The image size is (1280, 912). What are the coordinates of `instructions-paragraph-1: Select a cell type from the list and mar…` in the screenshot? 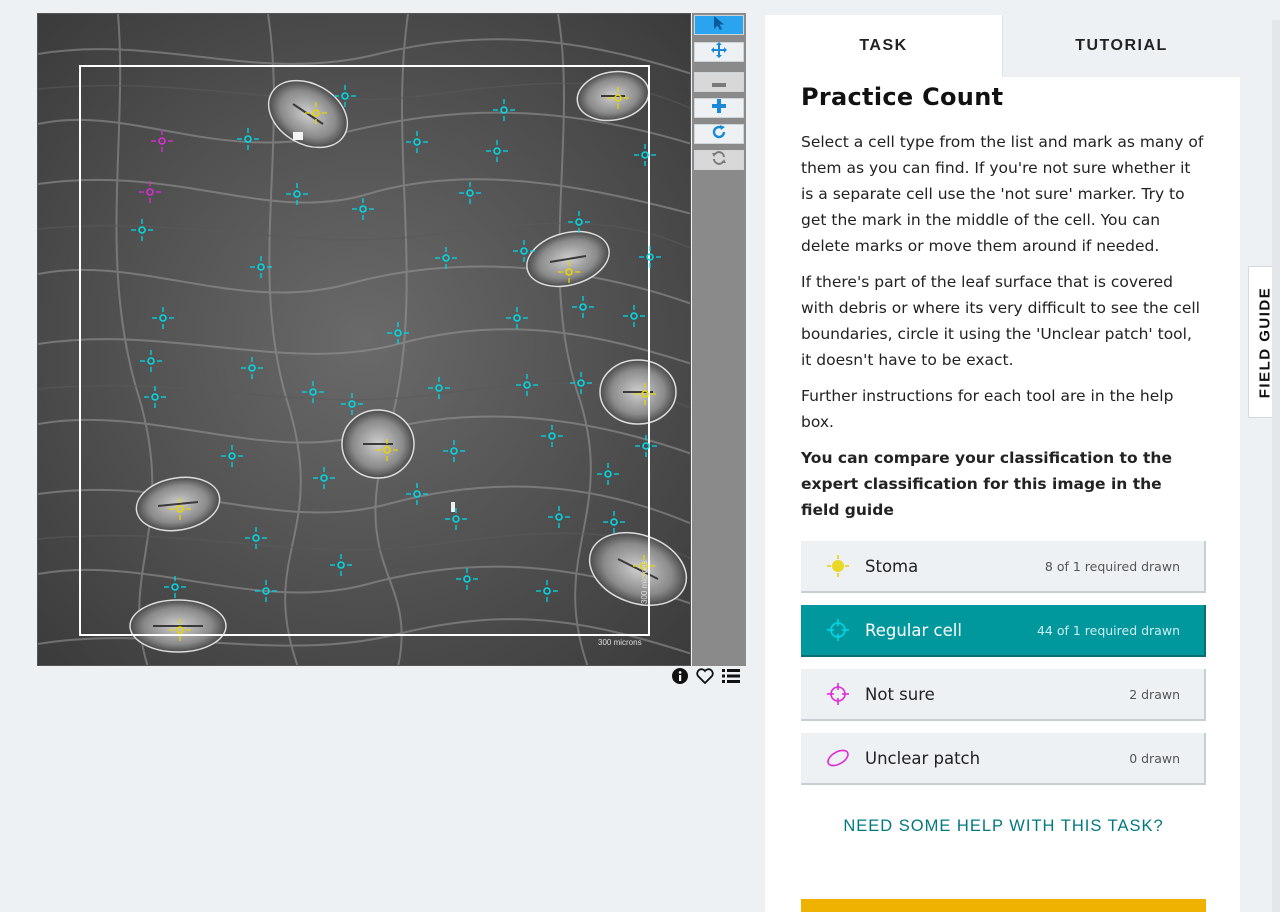 It's located at (1002, 194).